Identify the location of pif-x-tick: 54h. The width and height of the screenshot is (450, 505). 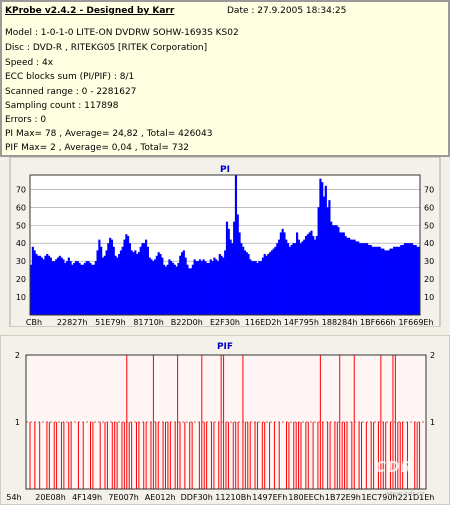
(13, 497).